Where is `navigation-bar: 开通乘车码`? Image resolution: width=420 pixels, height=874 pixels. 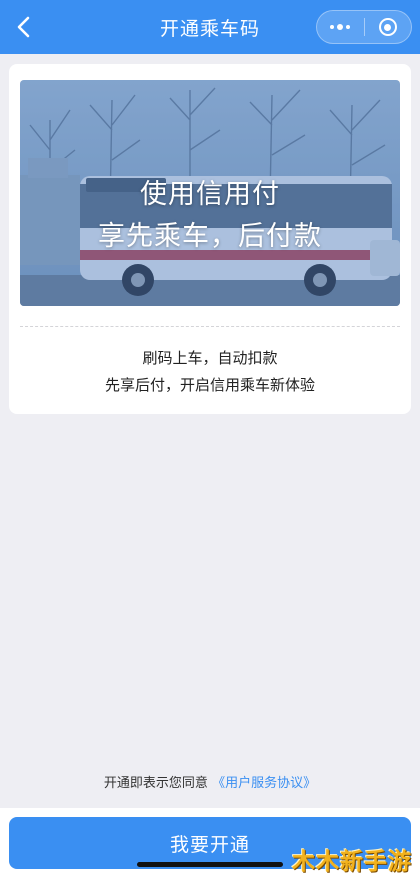
navigation-bar: 开通乘车码 is located at coordinates (210, 27).